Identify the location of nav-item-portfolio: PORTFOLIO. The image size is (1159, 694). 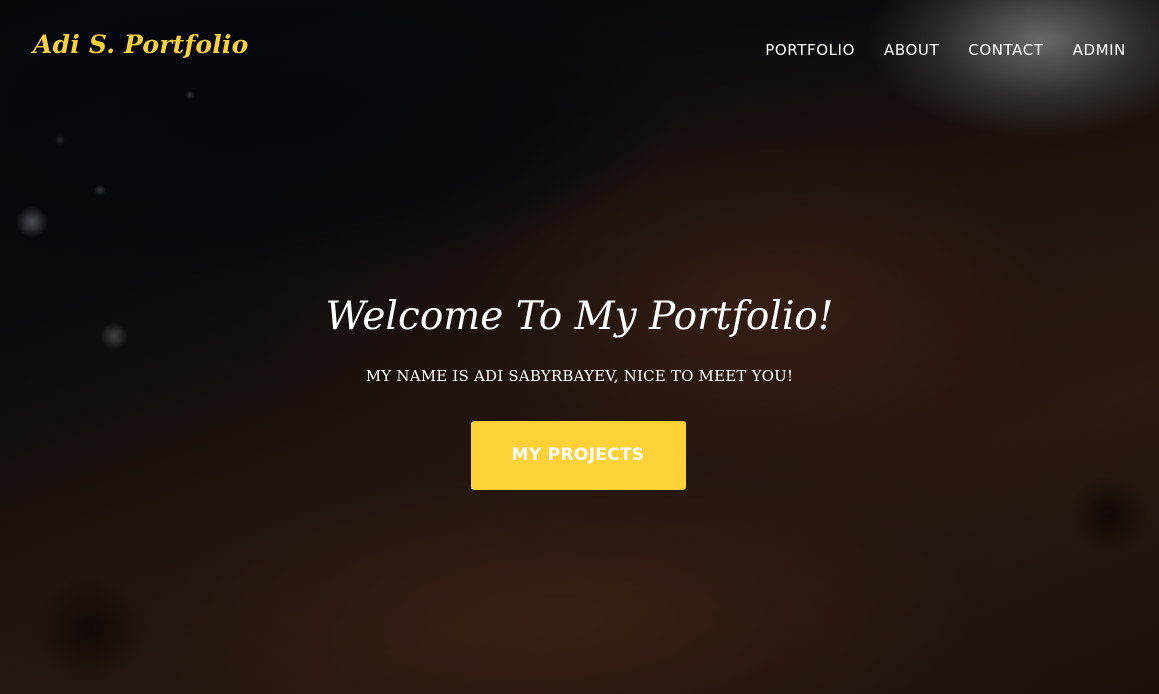
(795, 50).